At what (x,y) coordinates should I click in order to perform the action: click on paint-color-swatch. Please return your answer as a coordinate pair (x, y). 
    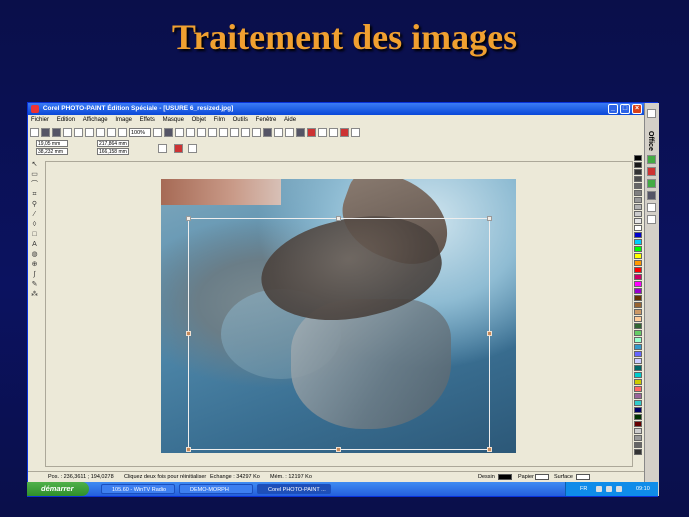
    Looking at the image, I should click on (505, 477).